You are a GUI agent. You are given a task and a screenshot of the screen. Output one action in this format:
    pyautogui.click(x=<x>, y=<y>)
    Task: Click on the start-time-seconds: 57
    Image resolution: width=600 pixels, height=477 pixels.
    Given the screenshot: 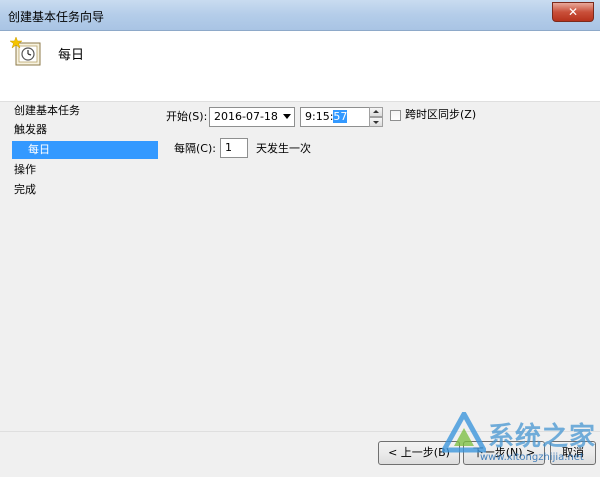 What is the action you would take?
    pyautogui.click(x=340, y=116)
    